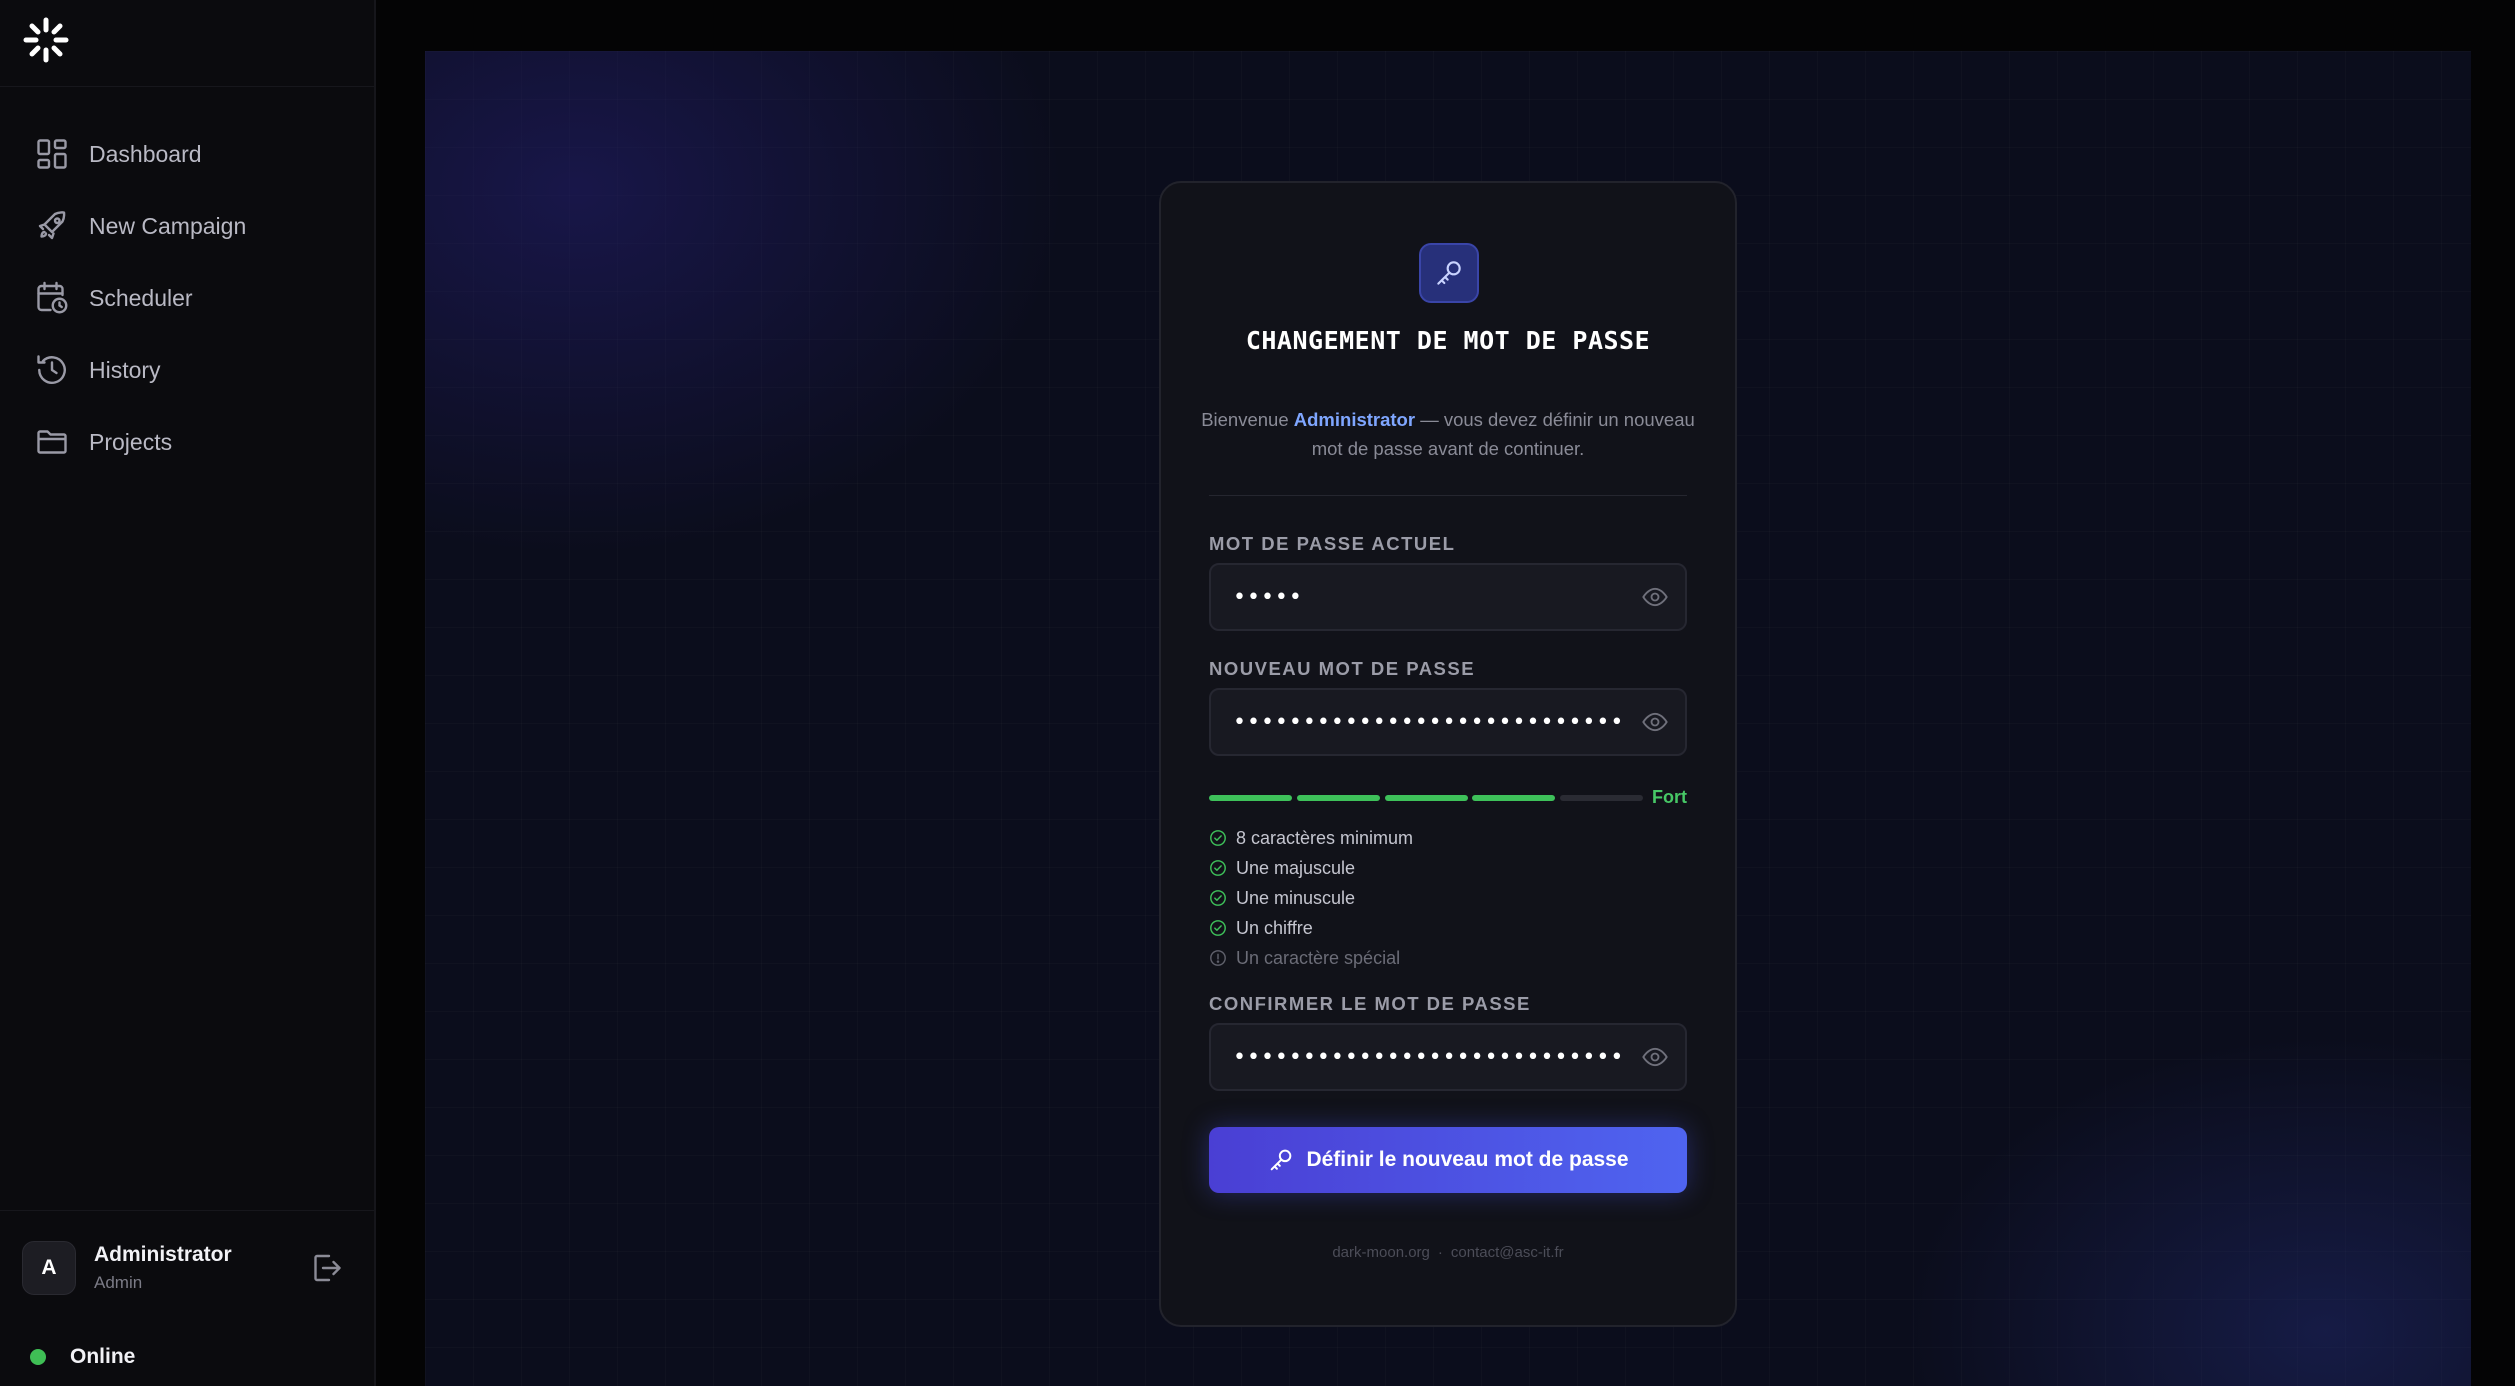  I want to click on requirement-item: Une minuscule, so click(1448, 898).